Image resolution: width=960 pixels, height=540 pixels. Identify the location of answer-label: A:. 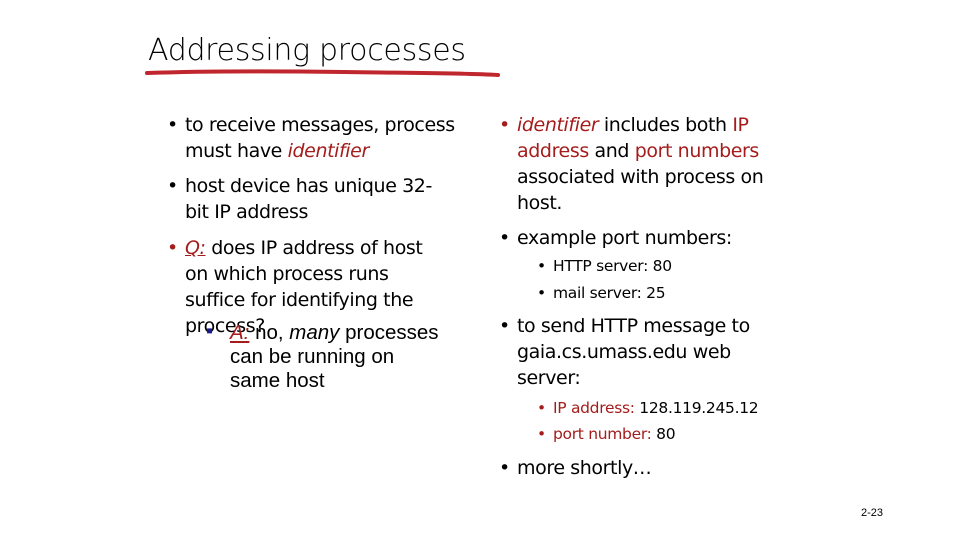
(240, 332).